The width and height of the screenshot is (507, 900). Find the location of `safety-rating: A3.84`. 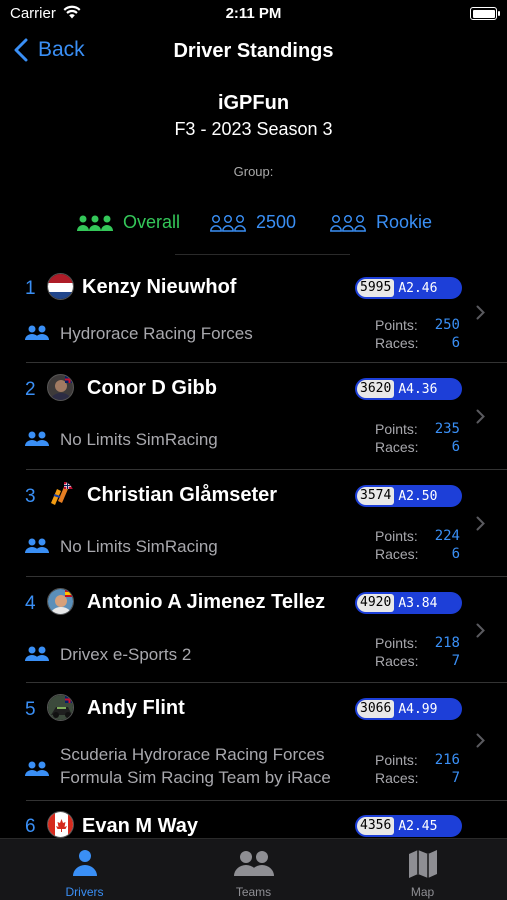

safety-rating: A3.84 is located at coordinates (418, 603).